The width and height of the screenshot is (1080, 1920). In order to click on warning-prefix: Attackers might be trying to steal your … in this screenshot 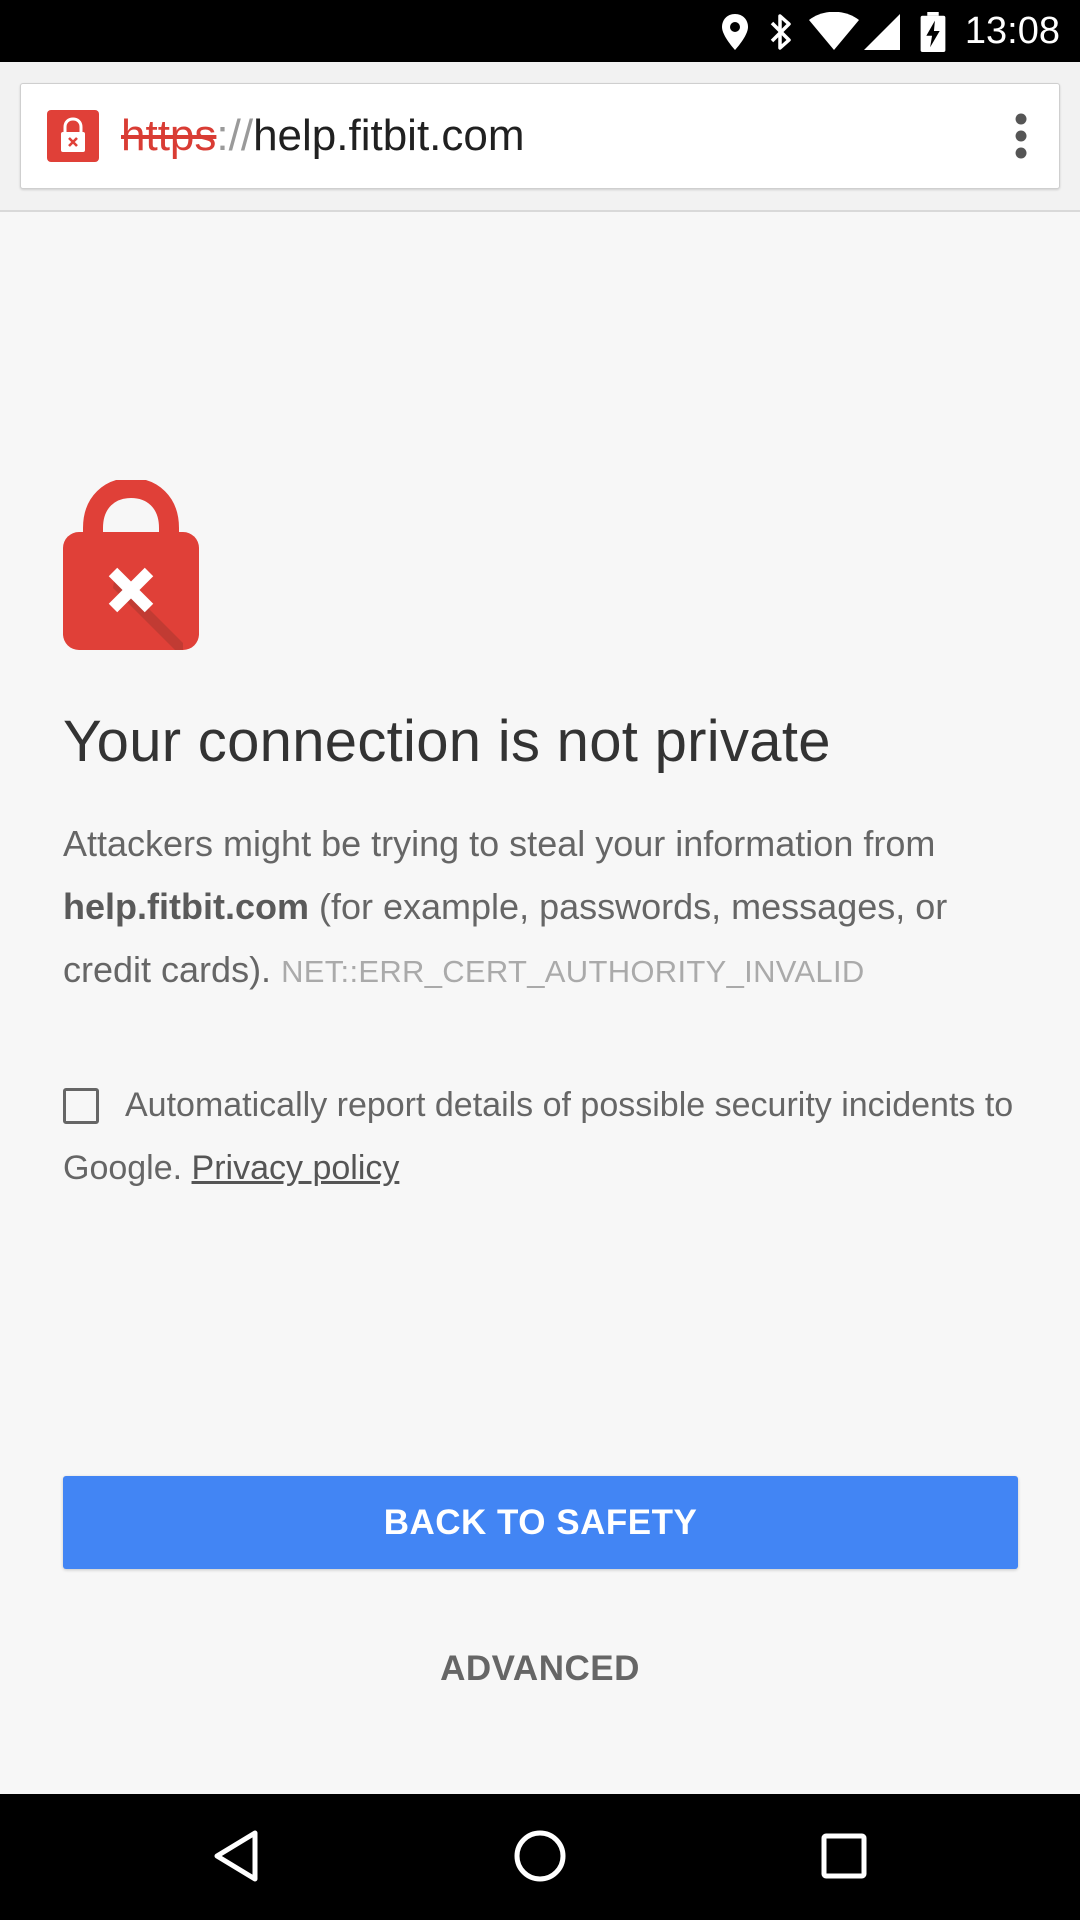, I will do `click(499, 843)`.